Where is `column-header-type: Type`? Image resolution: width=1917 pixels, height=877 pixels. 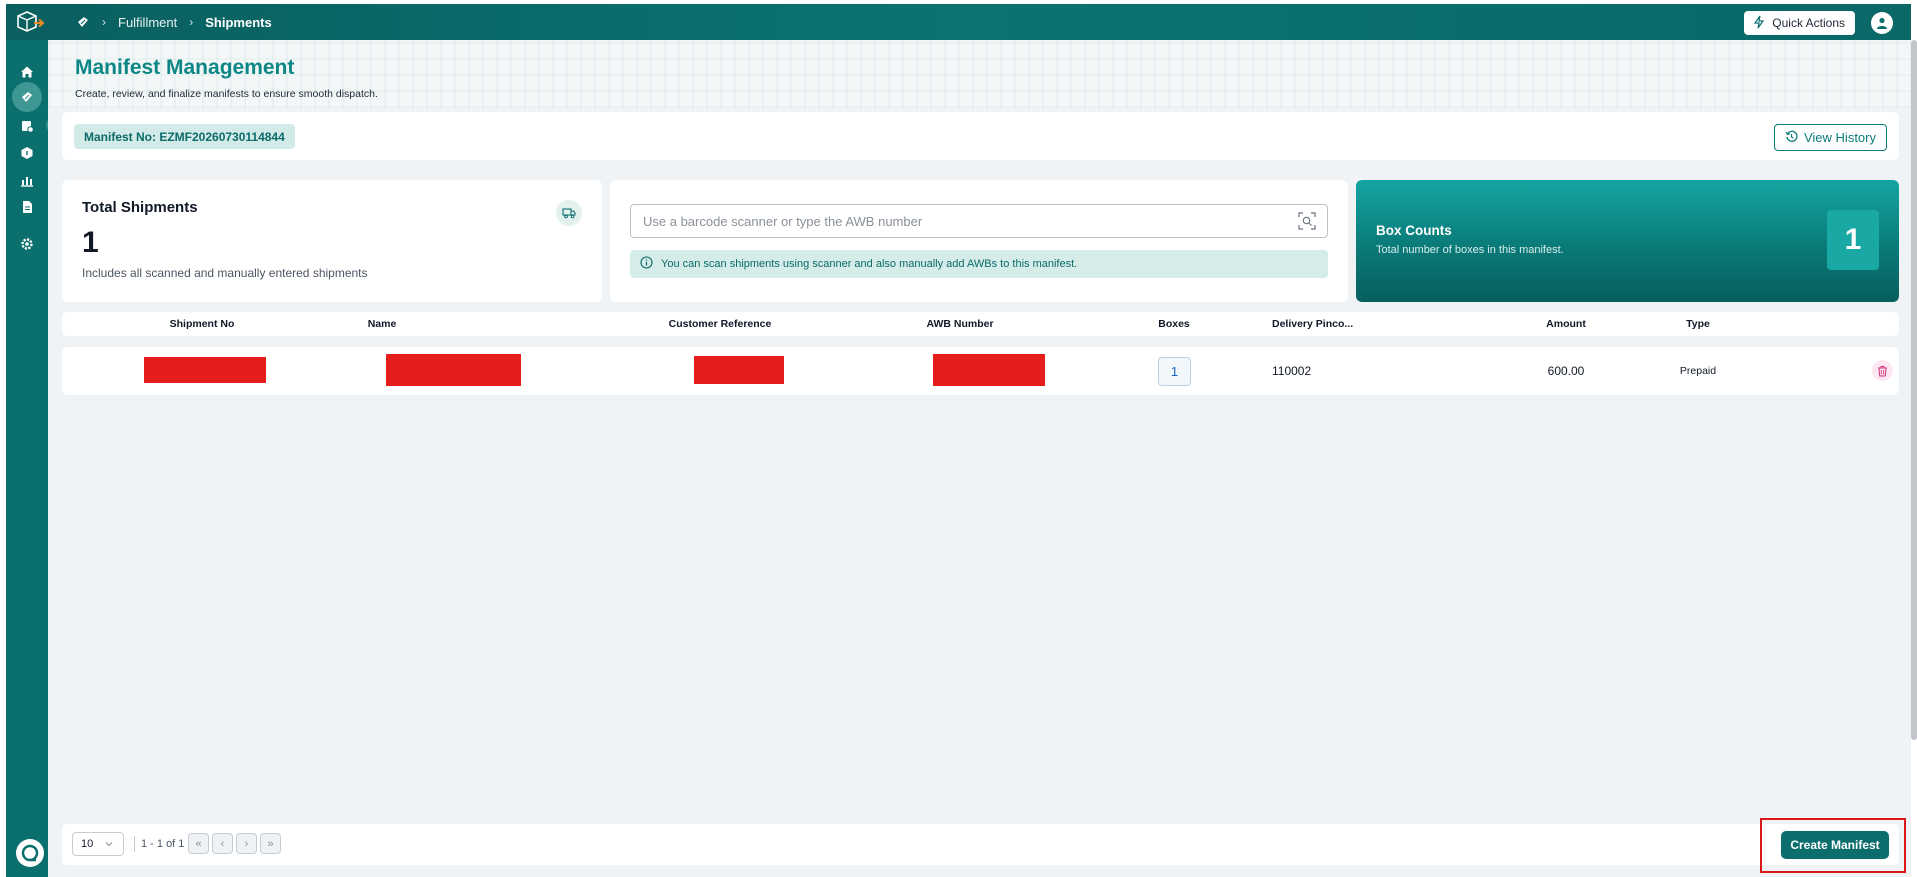 column-header-type: Type is located at coordinates (1698, 324).